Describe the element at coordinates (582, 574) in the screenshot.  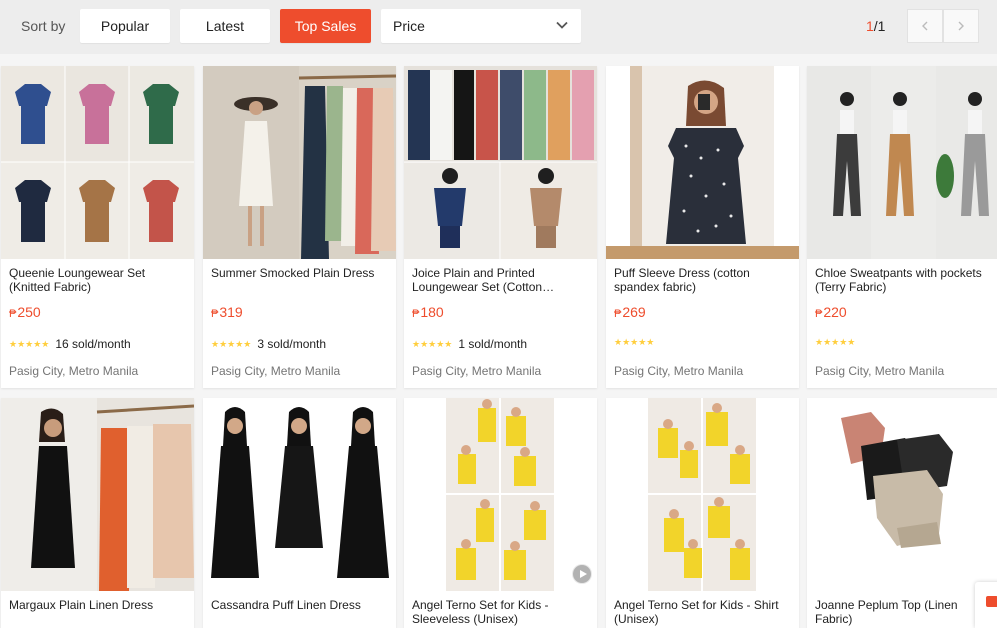
I see `video-play-icon` at that location.